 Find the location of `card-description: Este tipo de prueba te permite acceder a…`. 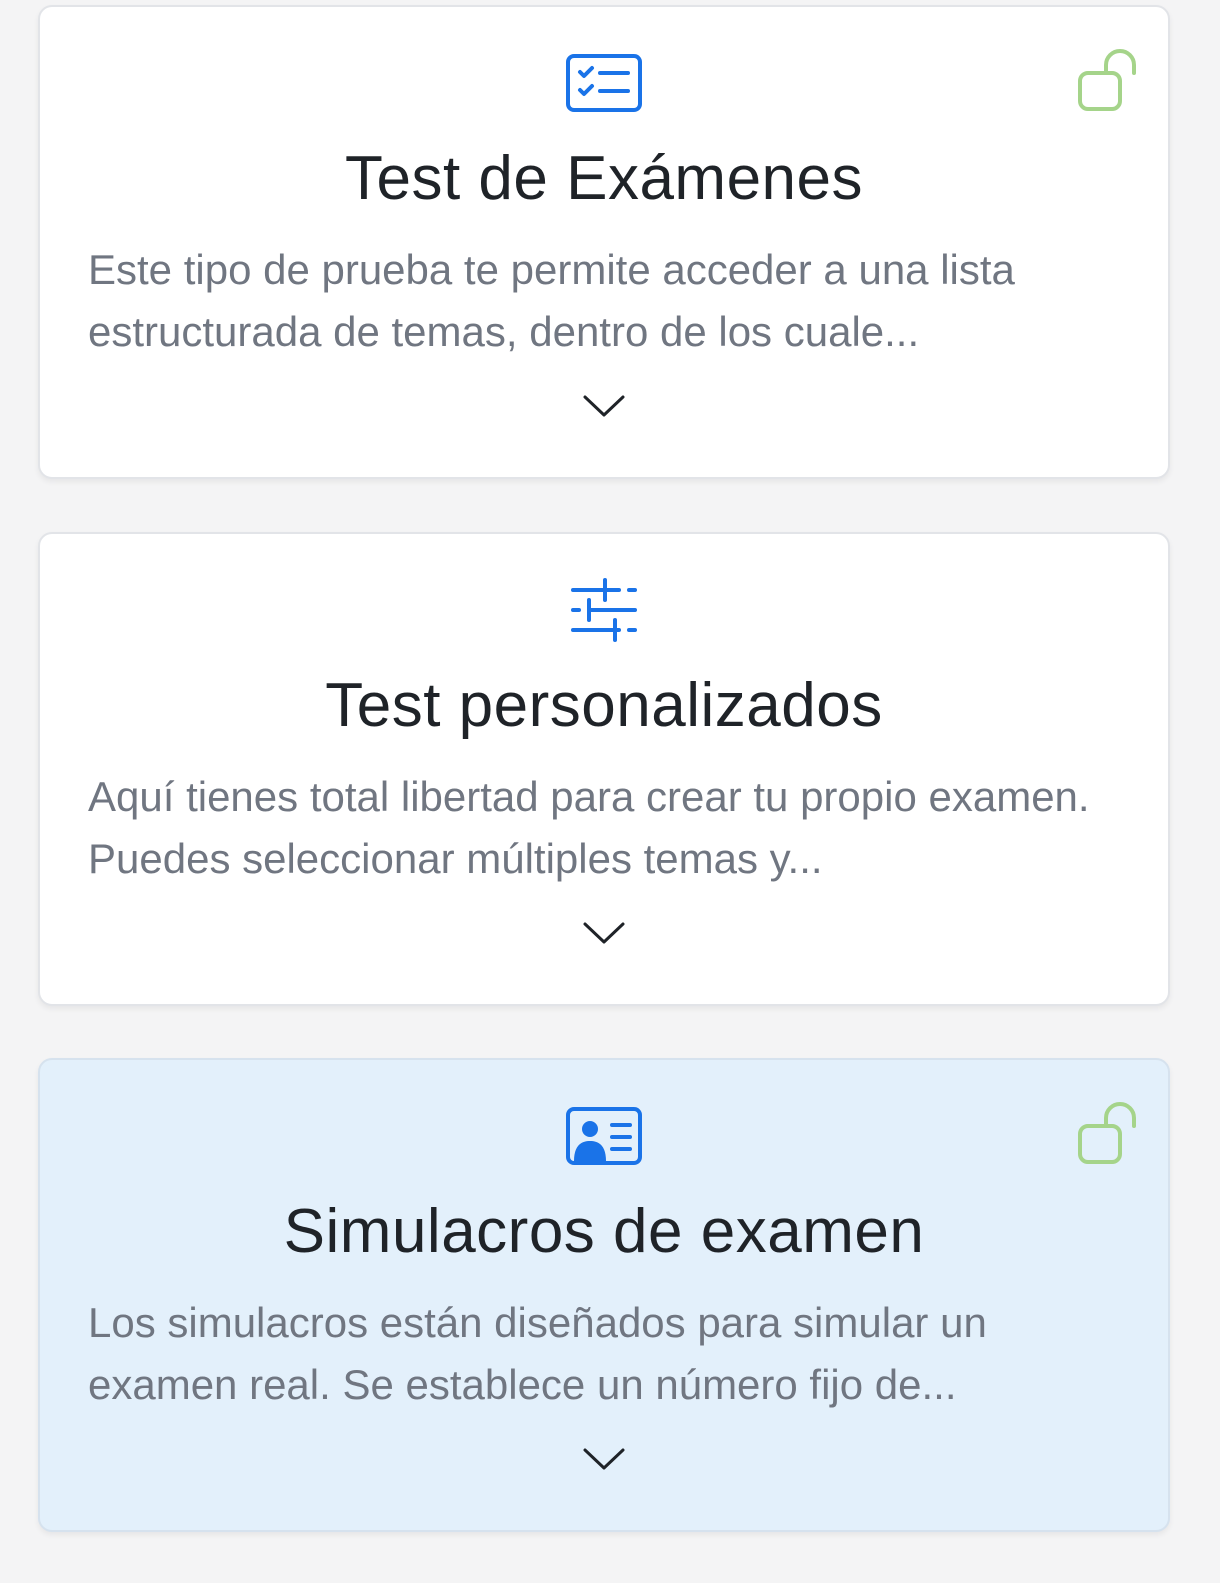

card-description: Este tipo de prueba te permite acceder a… is located at coordinates (551, 300).